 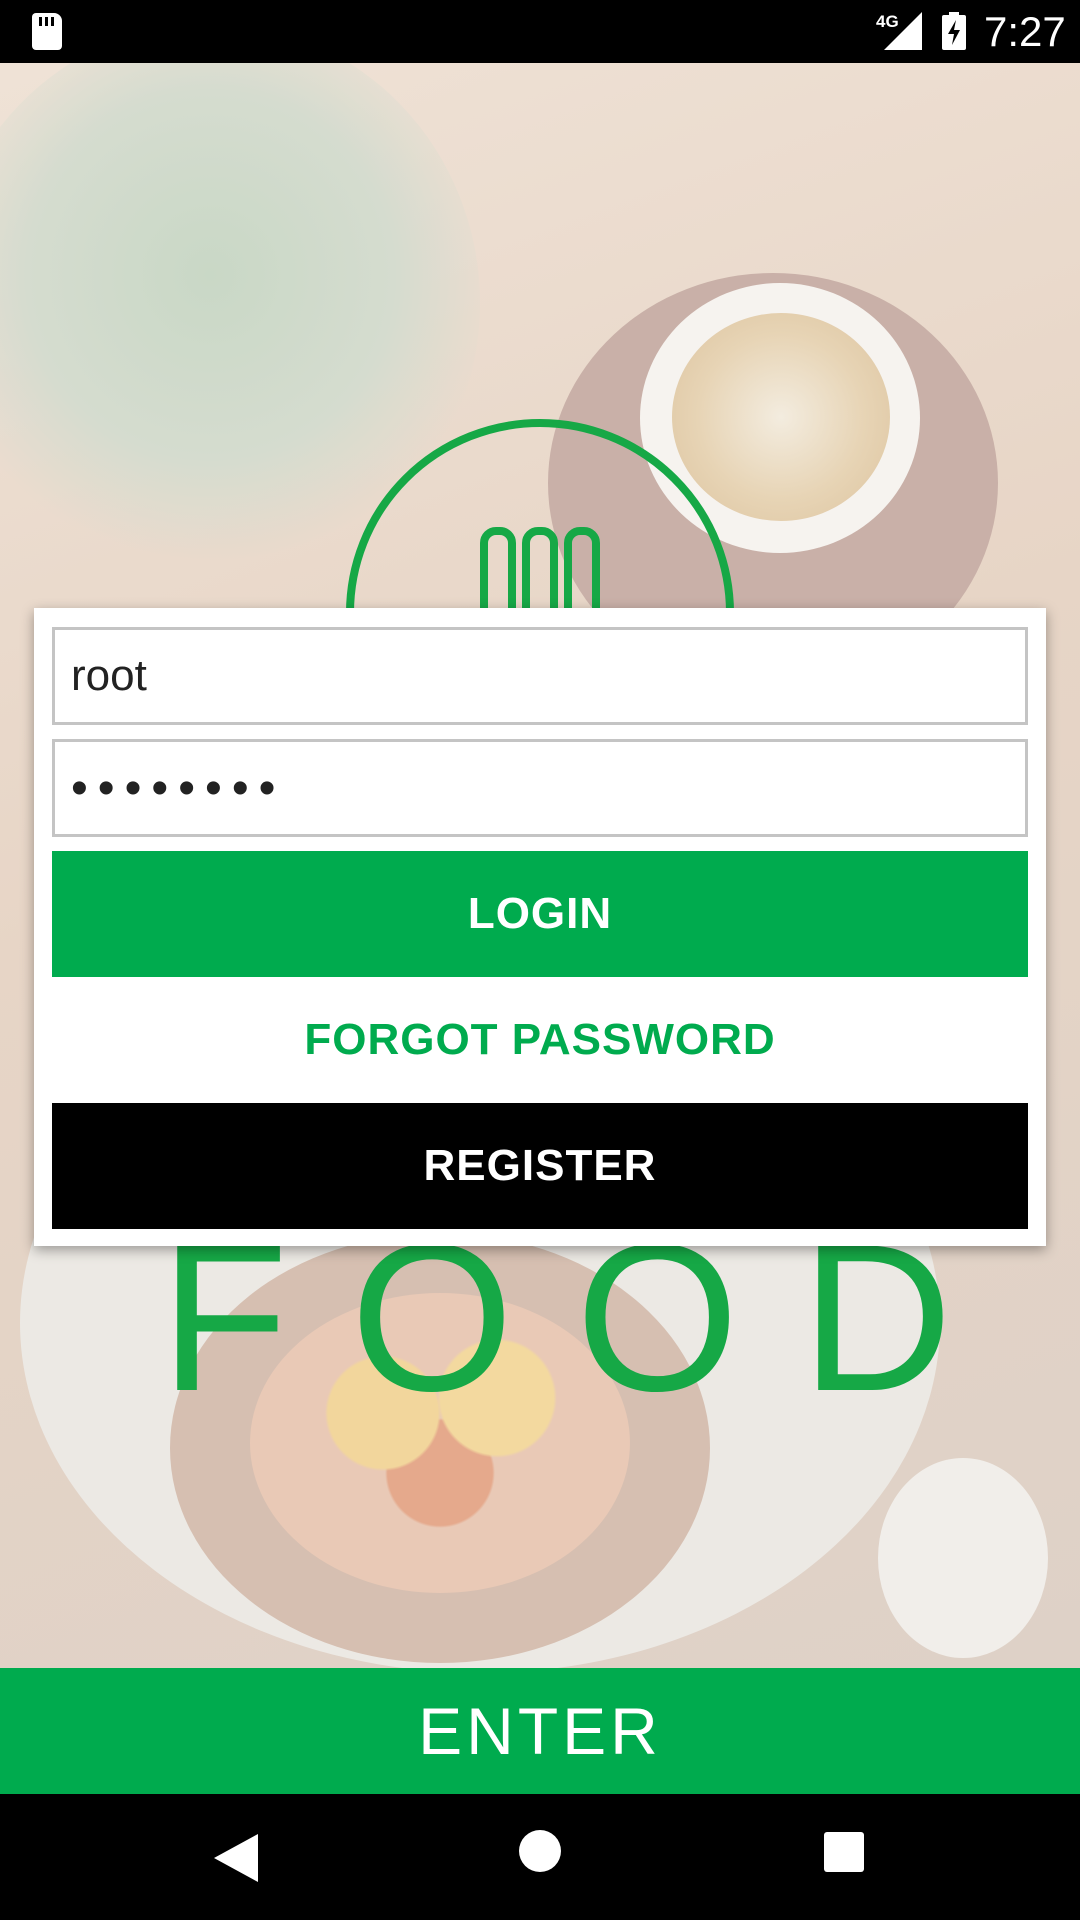 I want to click on register-button: REGISTER, so click(x=540, y=1166).